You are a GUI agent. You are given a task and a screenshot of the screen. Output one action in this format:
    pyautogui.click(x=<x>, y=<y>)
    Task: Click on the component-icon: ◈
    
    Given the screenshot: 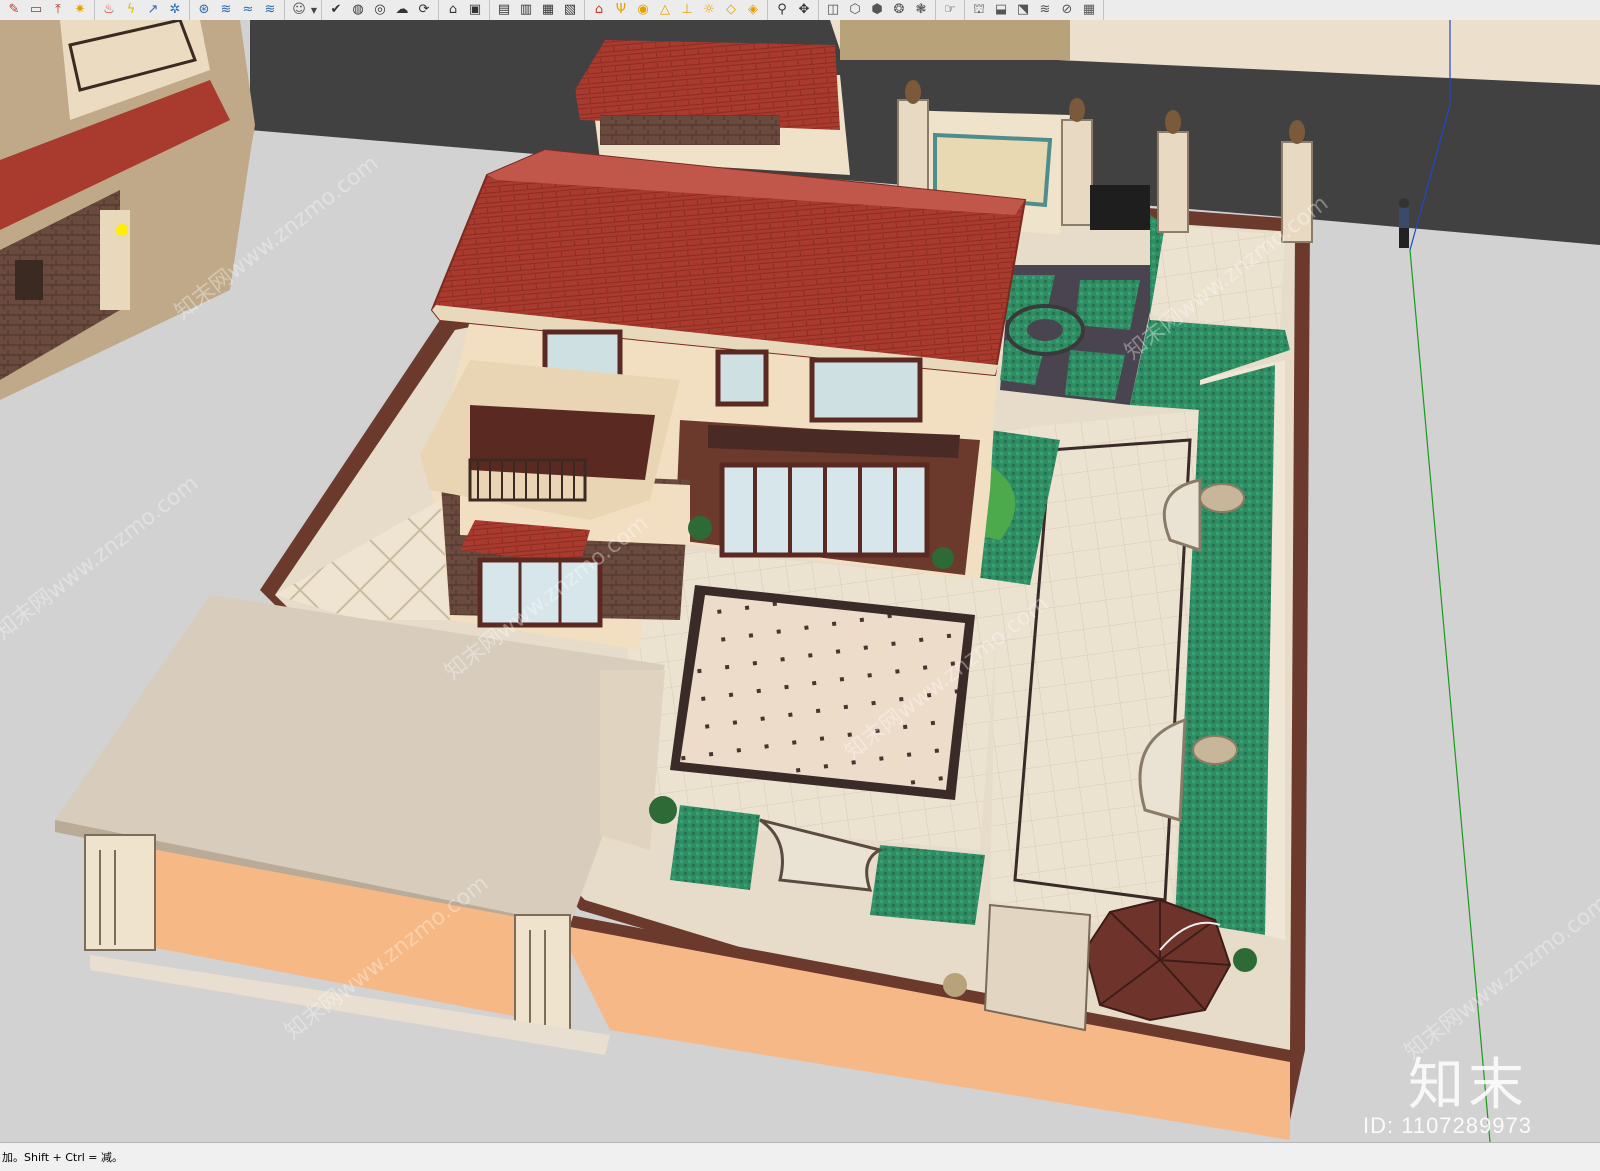 What is the action you would take?
    pyautogui.click(x=753, y=10)
    